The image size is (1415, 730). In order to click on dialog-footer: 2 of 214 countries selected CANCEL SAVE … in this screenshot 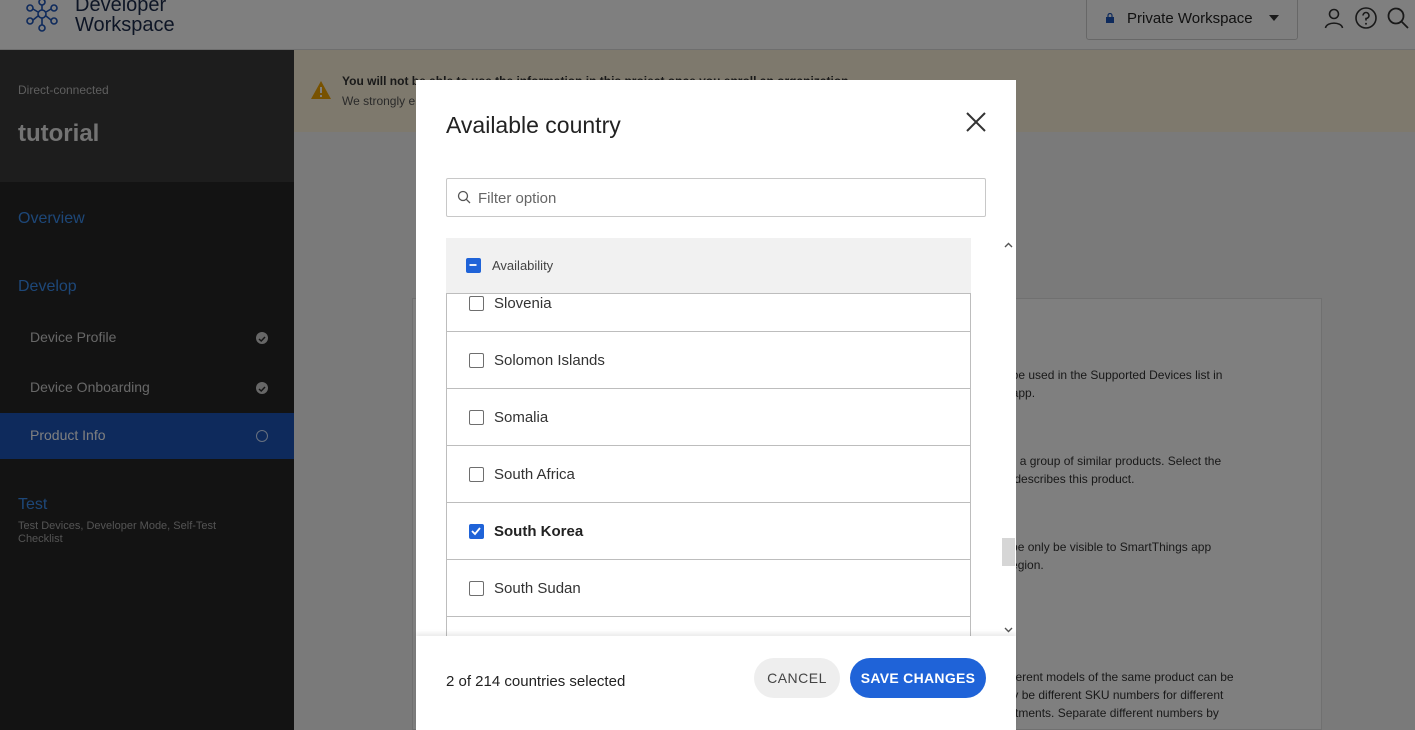, I will do `click(716, 683)`.